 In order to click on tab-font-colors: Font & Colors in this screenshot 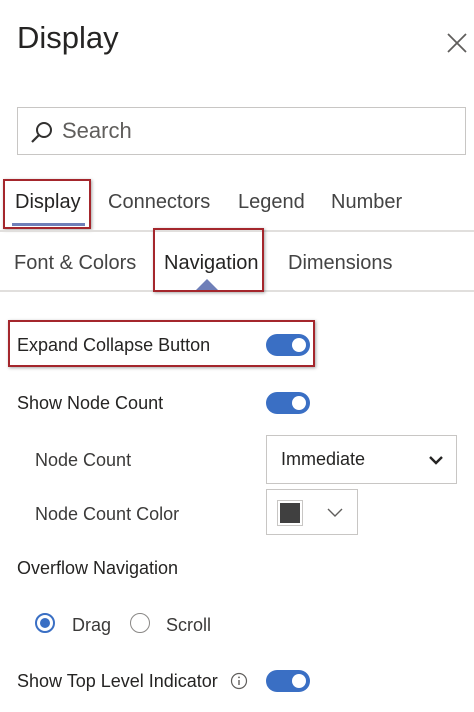, I will do `click(75, 263)`.